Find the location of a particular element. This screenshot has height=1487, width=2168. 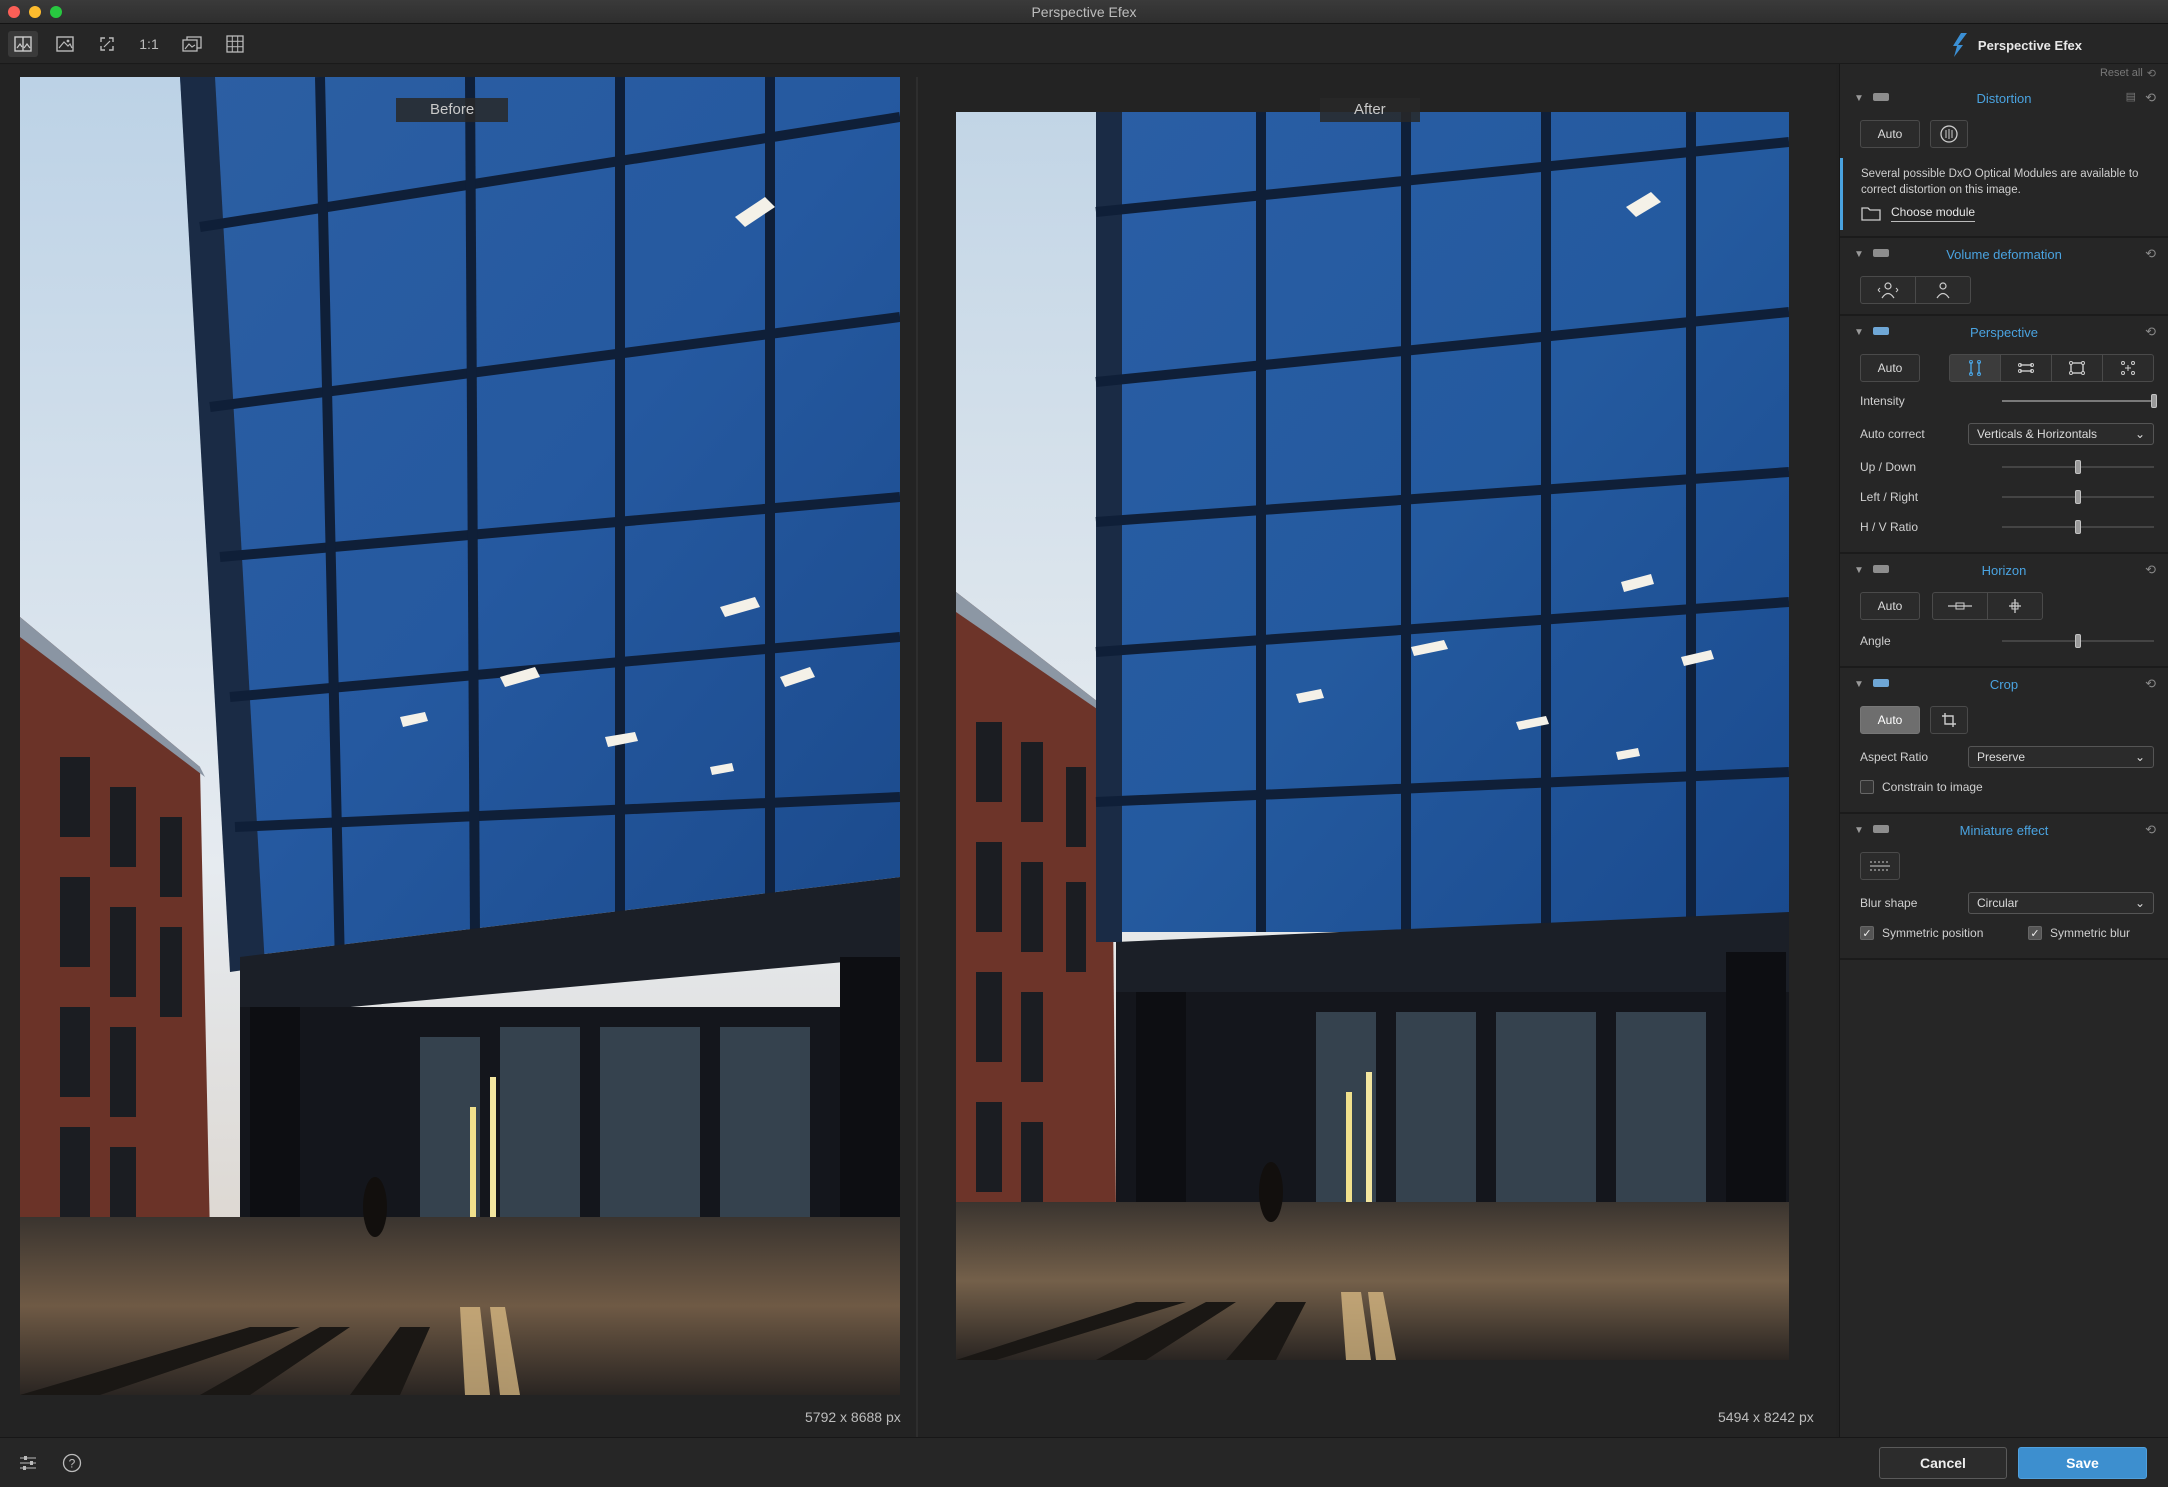

miniature-reset-icon: ⟲ is located at coordinates (2150, 830).